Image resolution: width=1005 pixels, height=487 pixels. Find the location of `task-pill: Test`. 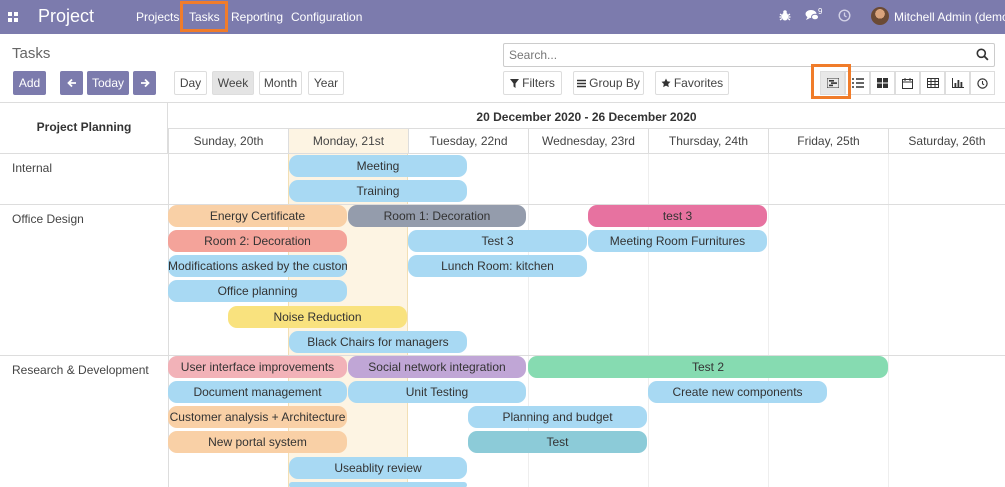

task-pill: Test is located at coordinates (557, 442).